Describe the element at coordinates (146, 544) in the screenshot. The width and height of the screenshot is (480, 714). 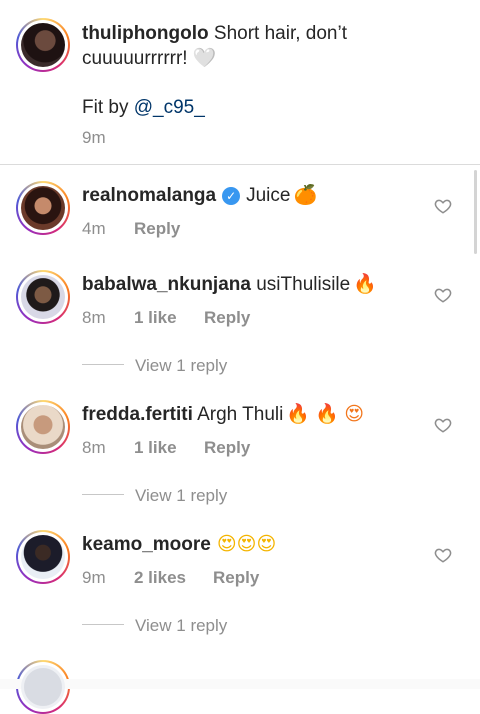
I see `comment-username: keamo_moore` at that location.